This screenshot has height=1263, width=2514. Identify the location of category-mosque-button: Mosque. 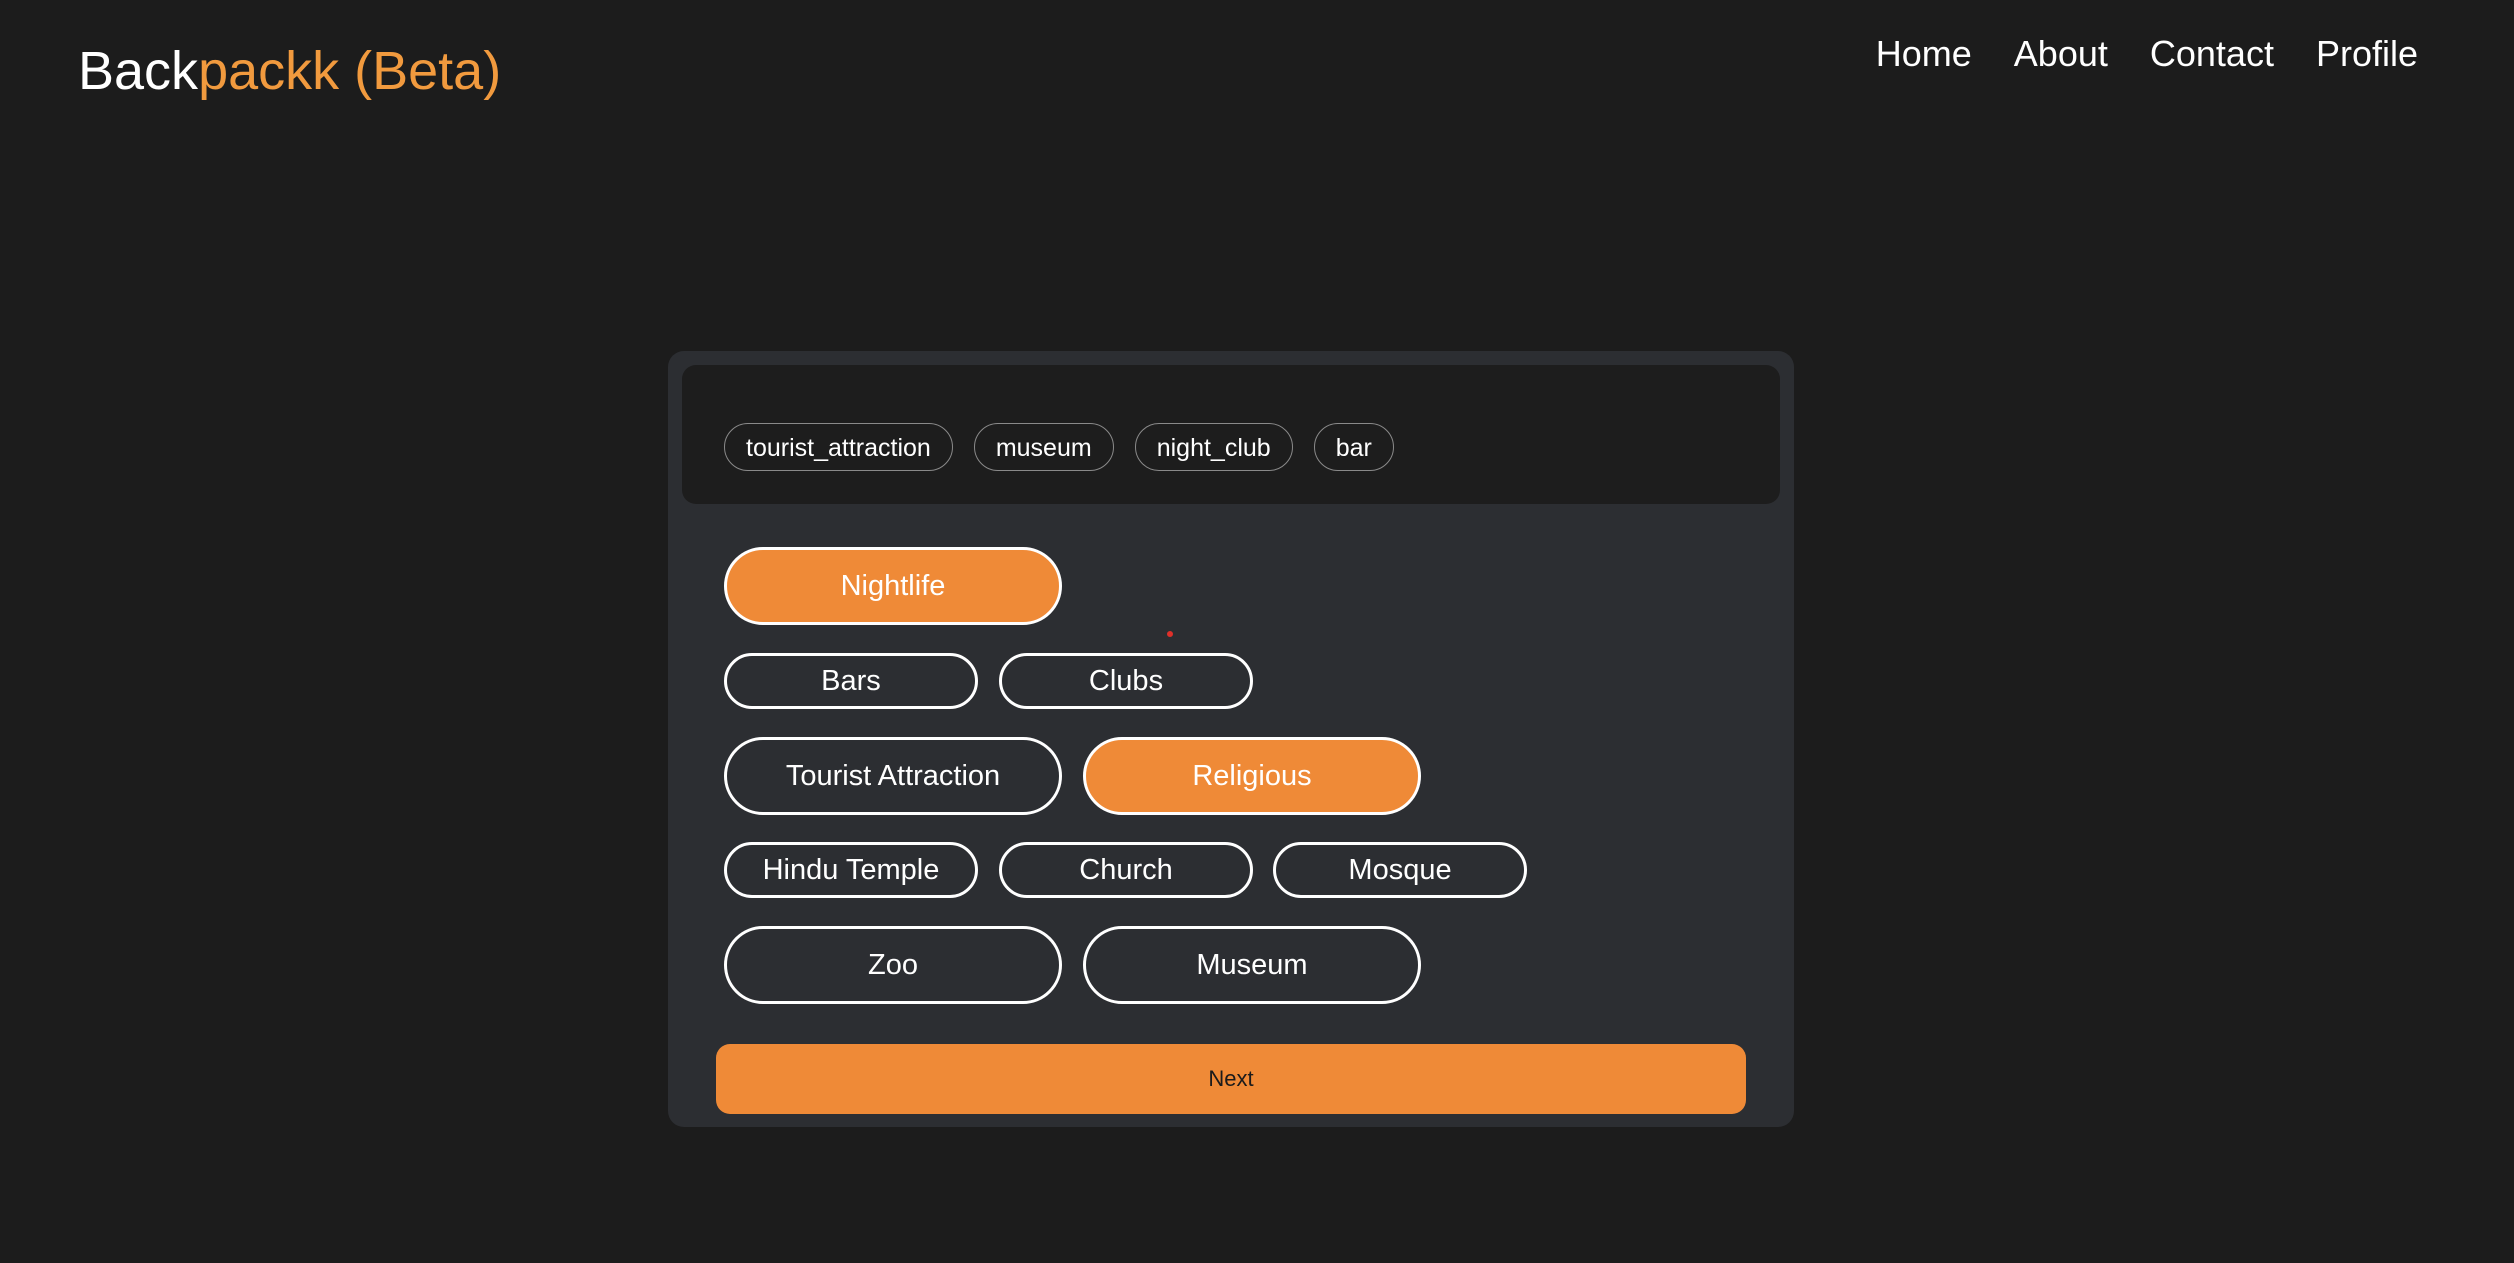
(1400, 870).